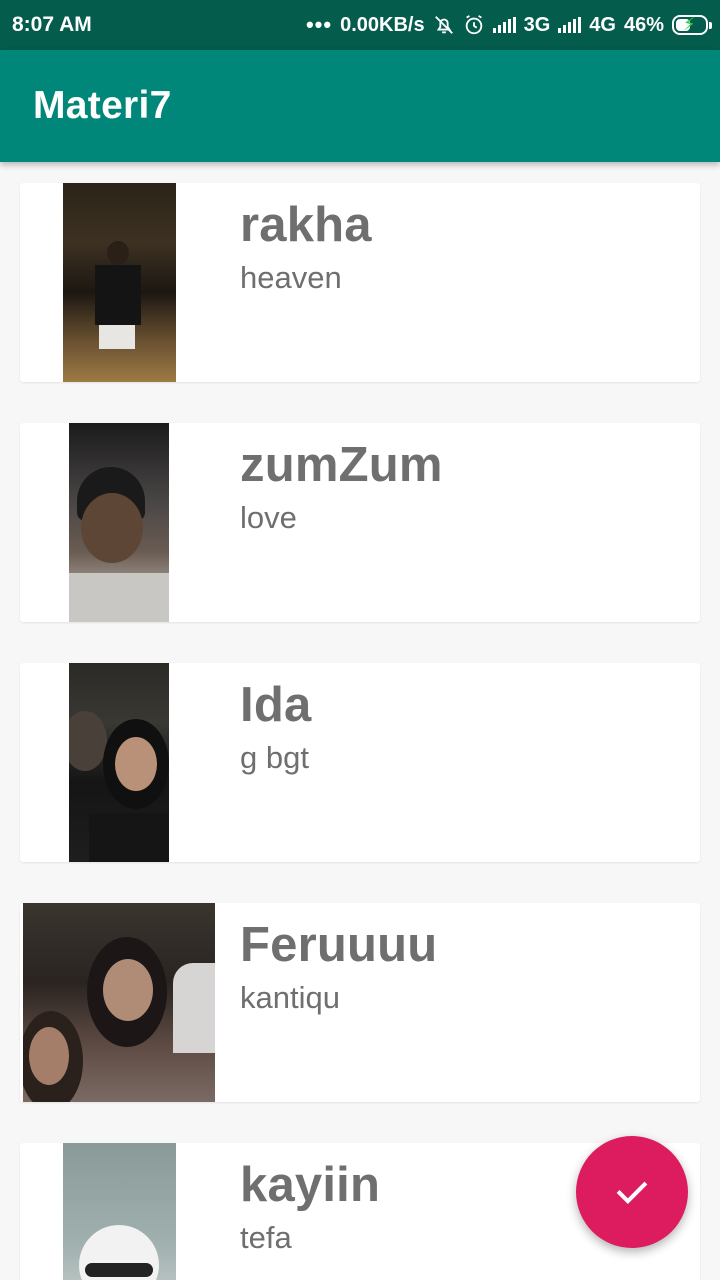 This screenshot has width=720, height=1280. What do you see at coordinates (319, 24) in the screenshot?
I see `more-dots: •••` at bounding box center [319, 24].